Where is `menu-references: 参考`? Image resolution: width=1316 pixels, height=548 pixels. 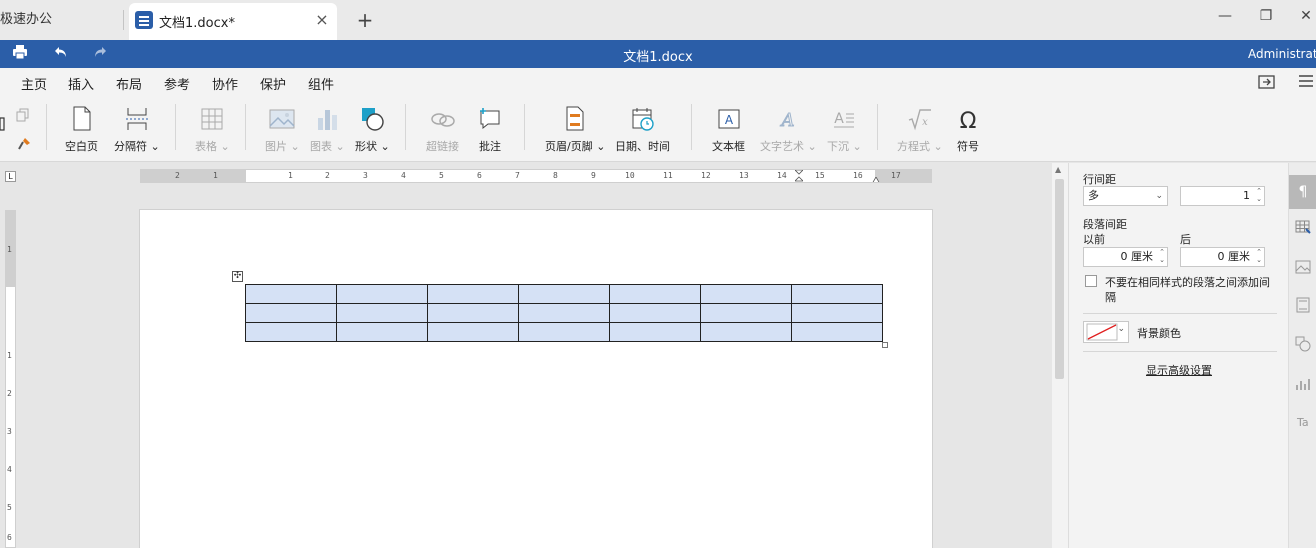
menu-references: 参考 is located at coordinates (177, 83).